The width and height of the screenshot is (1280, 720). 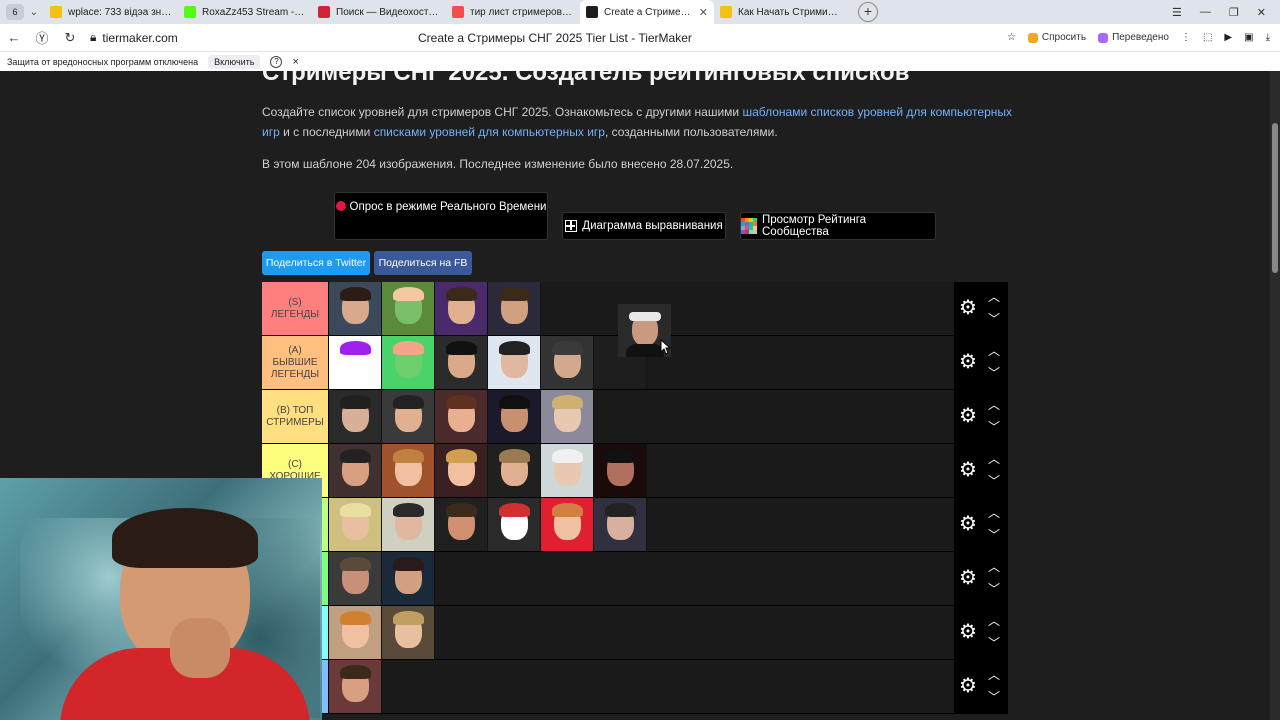 I want to click on share-twitter-button: Поделиться в Twitter, so click(x=316, y=263).